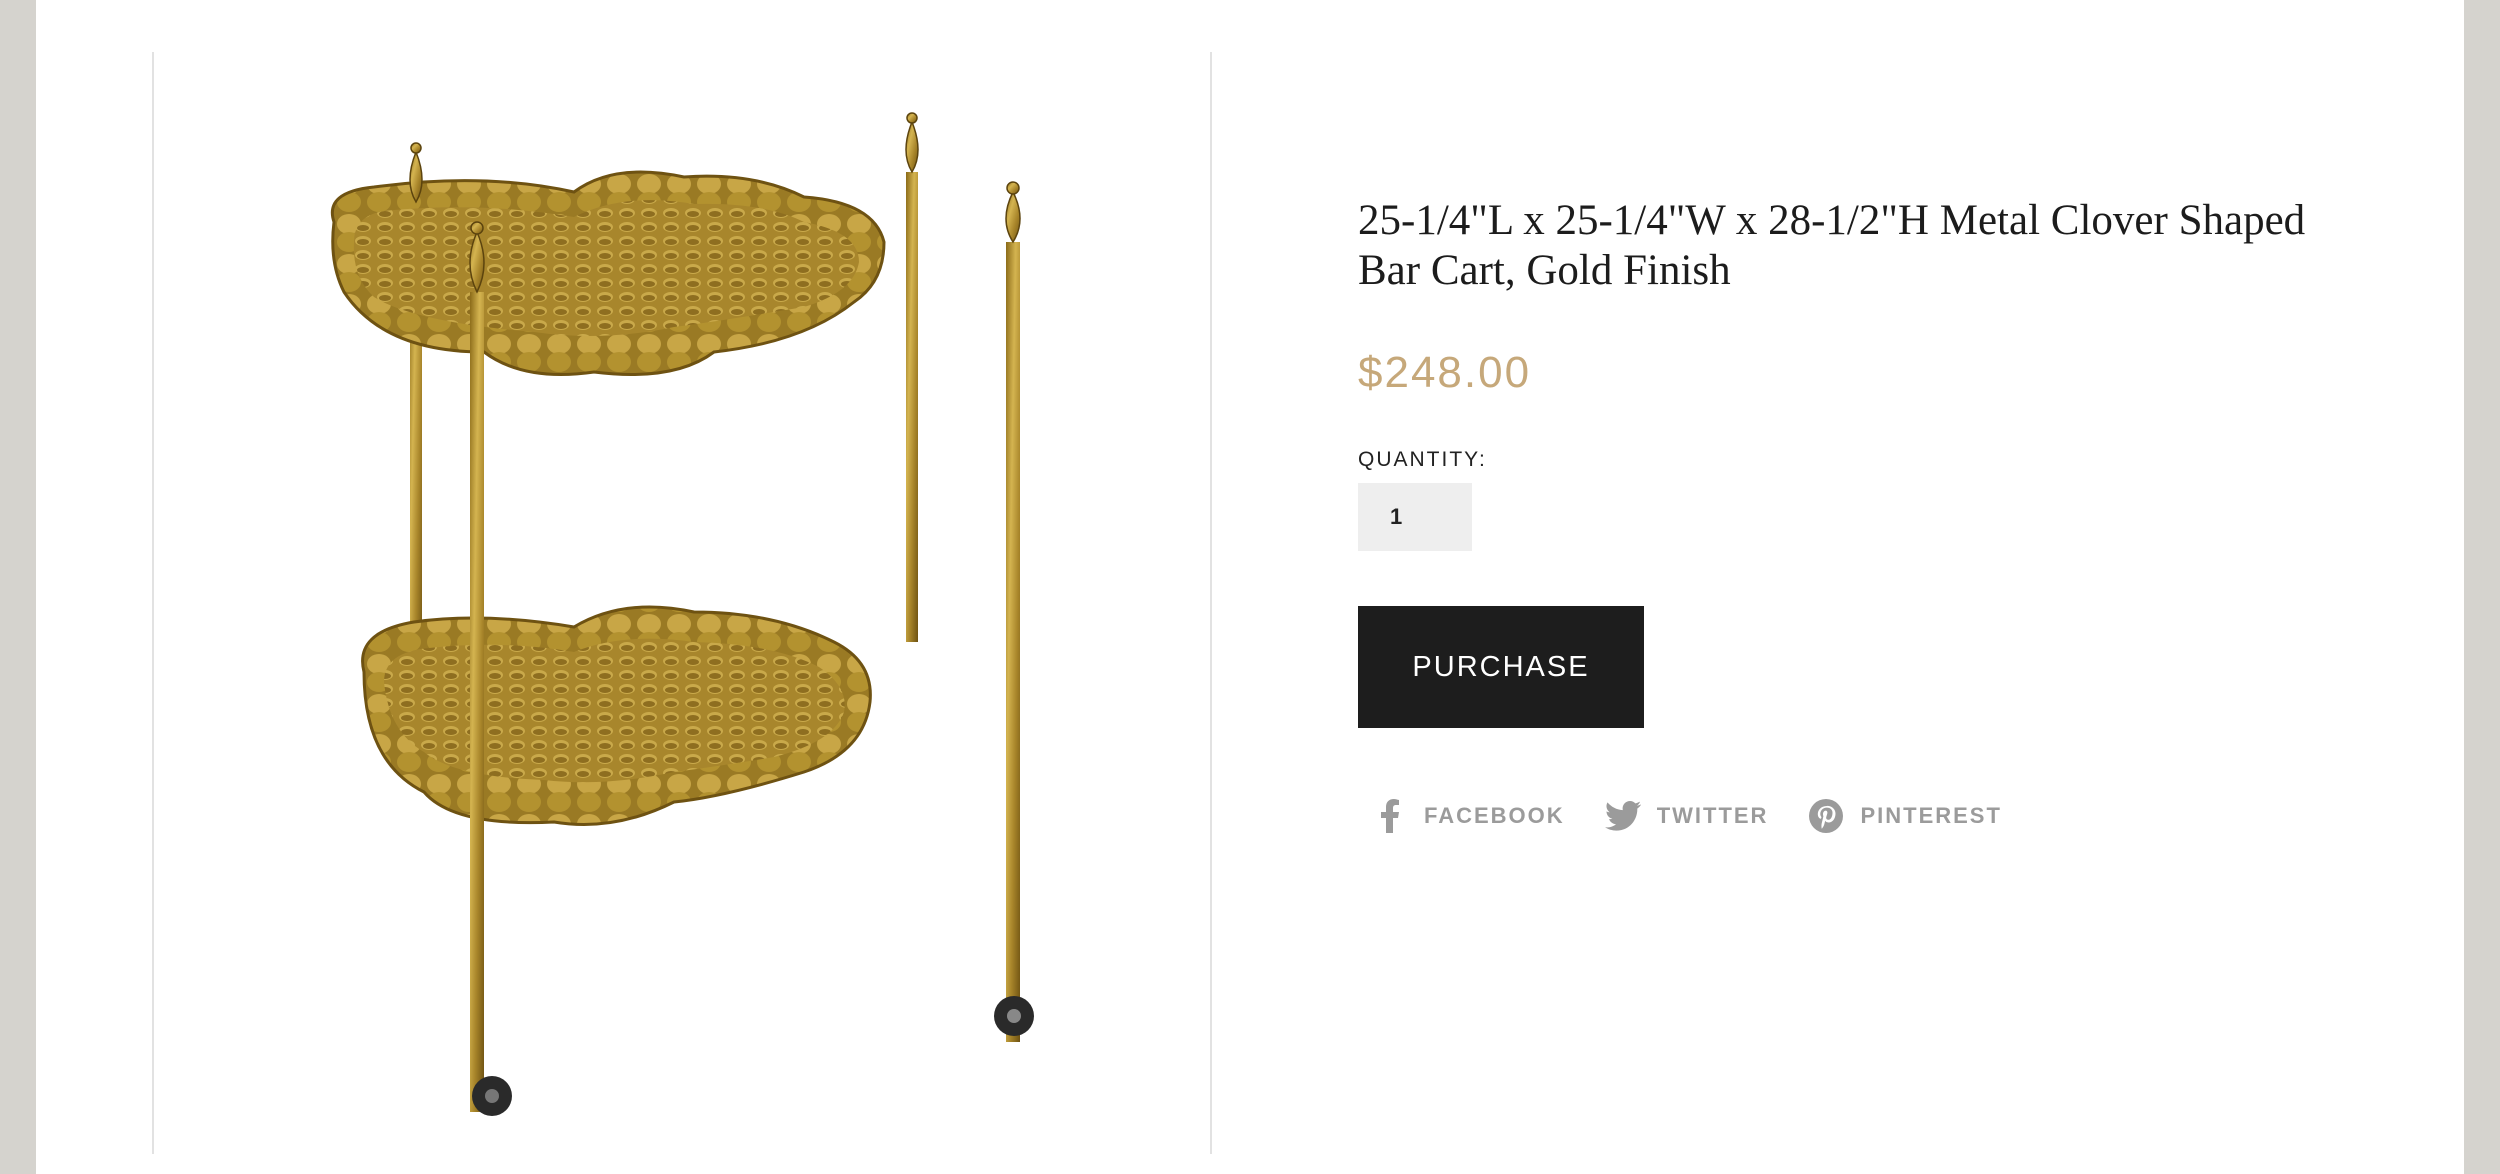 This screenshot has width=2500, height=1174. Describe the element at coordinates (1501, 667) in the screenshot. I see `purchase-button: PURCHASE` at that location.